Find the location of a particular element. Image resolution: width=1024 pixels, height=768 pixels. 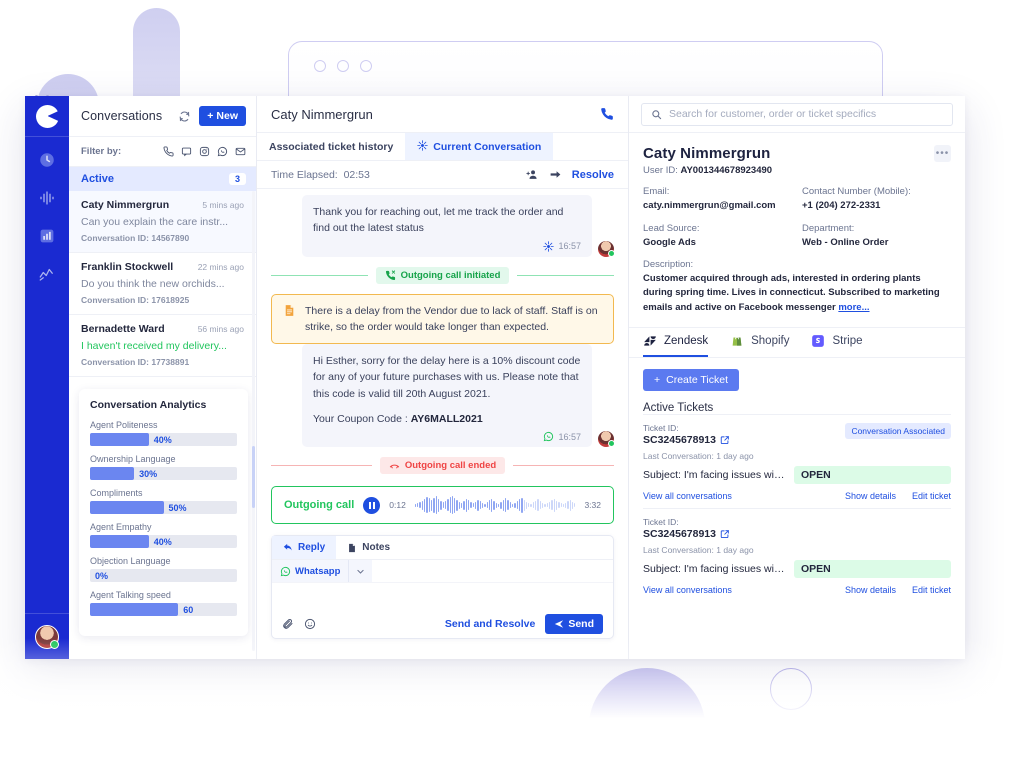

tab-zendesk: Zendesk is located at coordinates (676, 342).